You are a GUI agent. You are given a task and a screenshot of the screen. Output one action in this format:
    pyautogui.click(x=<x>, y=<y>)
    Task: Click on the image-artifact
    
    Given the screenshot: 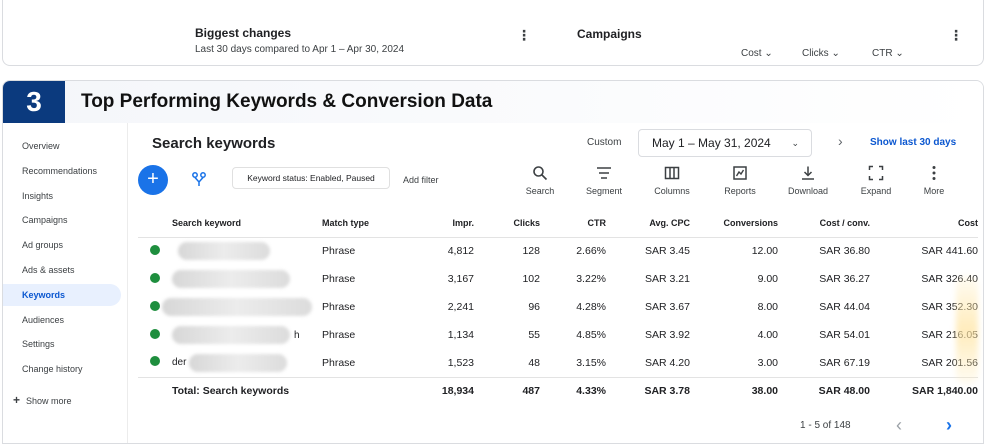 What is the action you would take?
    pyautogui.click(x=967, y=330)
    